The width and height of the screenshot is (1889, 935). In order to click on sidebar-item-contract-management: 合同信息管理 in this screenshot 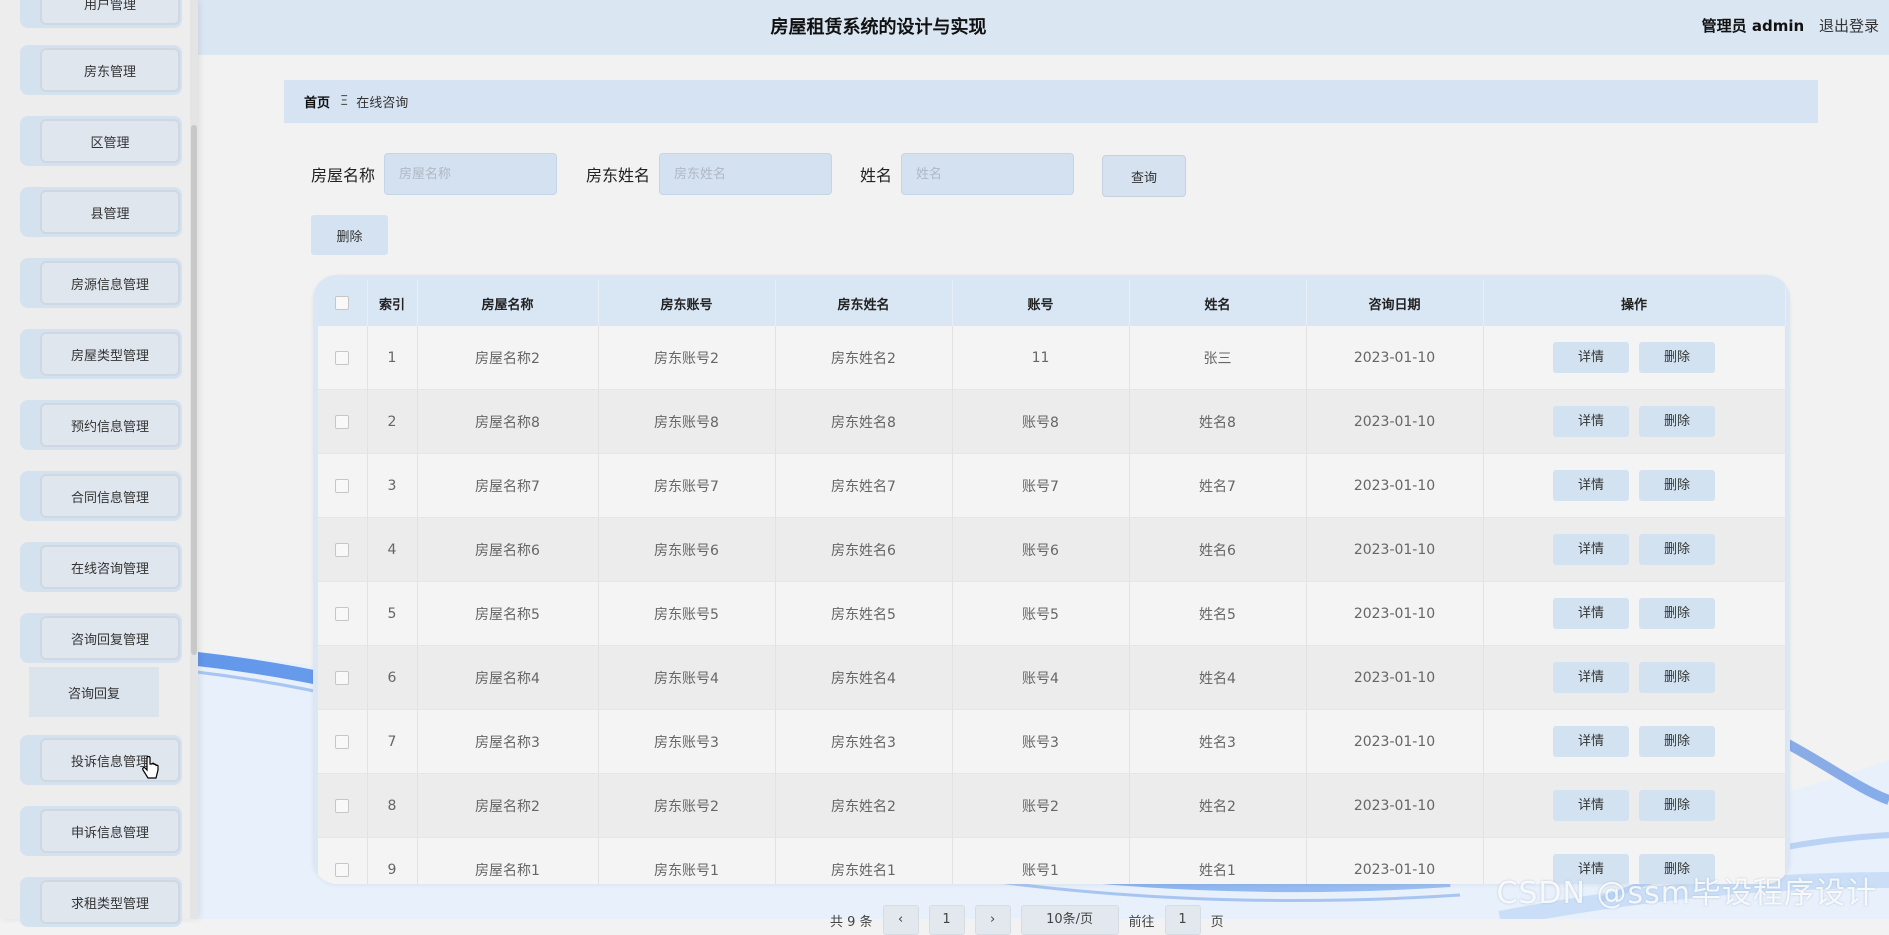, I will do `click(101, 496)`.